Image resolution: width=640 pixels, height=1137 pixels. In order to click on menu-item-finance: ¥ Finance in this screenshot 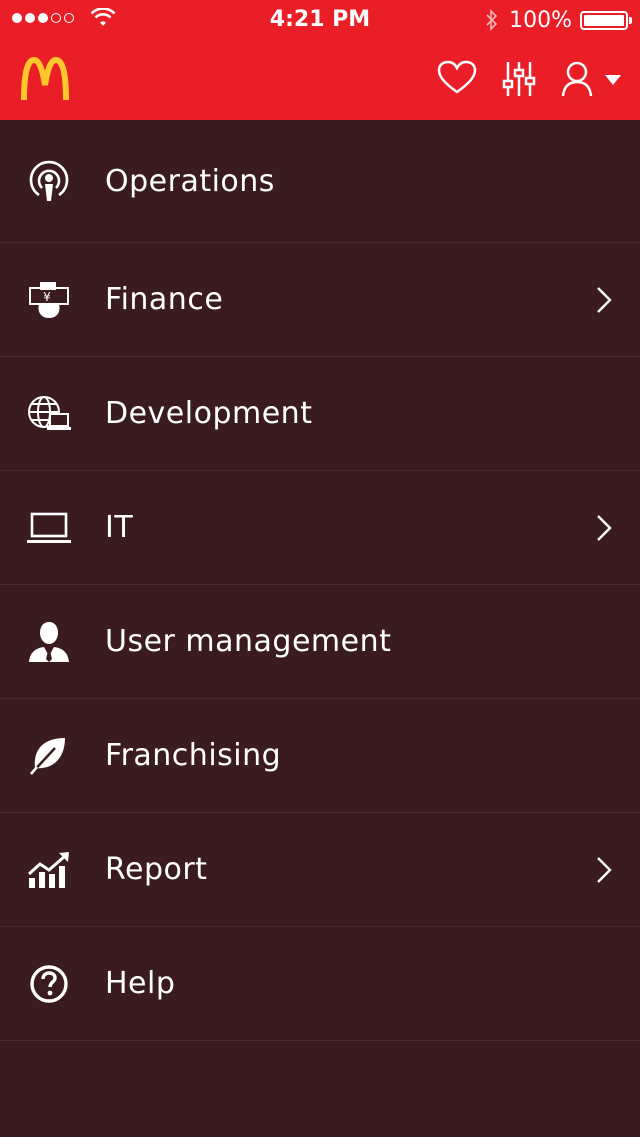, I will do `click(320, 300)`.